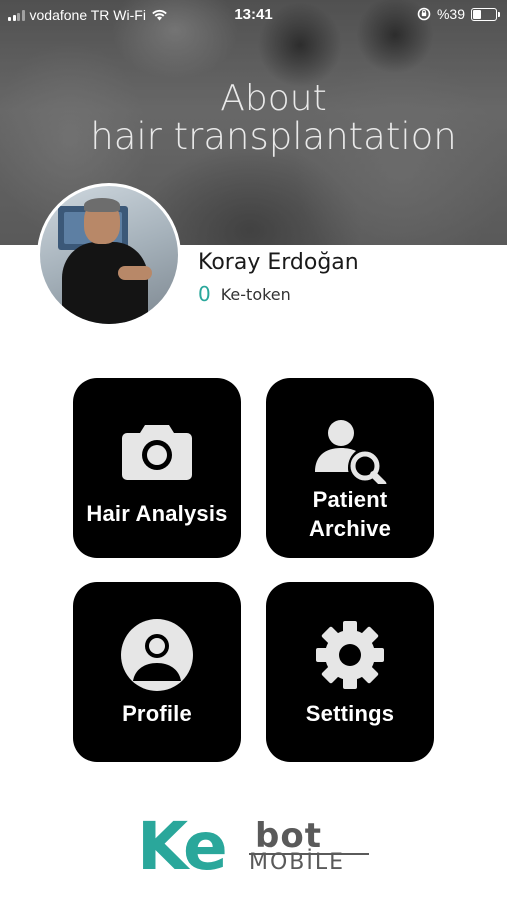 Image resolution: width=507 pixels, height=900 pixels. I want to click on settings-label: Settings, so click(350, 713).